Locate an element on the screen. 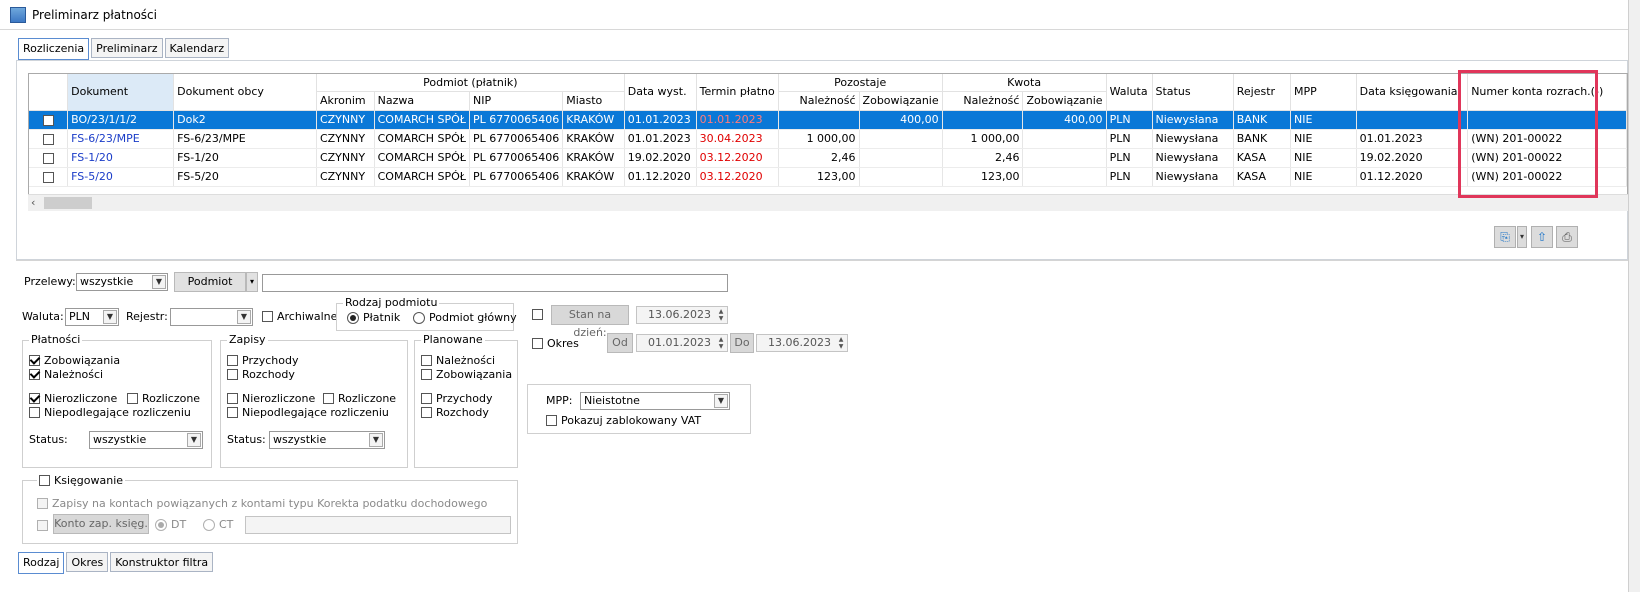  przelewy-select: wszystkie ▼ is located at coordinates (122, 282).